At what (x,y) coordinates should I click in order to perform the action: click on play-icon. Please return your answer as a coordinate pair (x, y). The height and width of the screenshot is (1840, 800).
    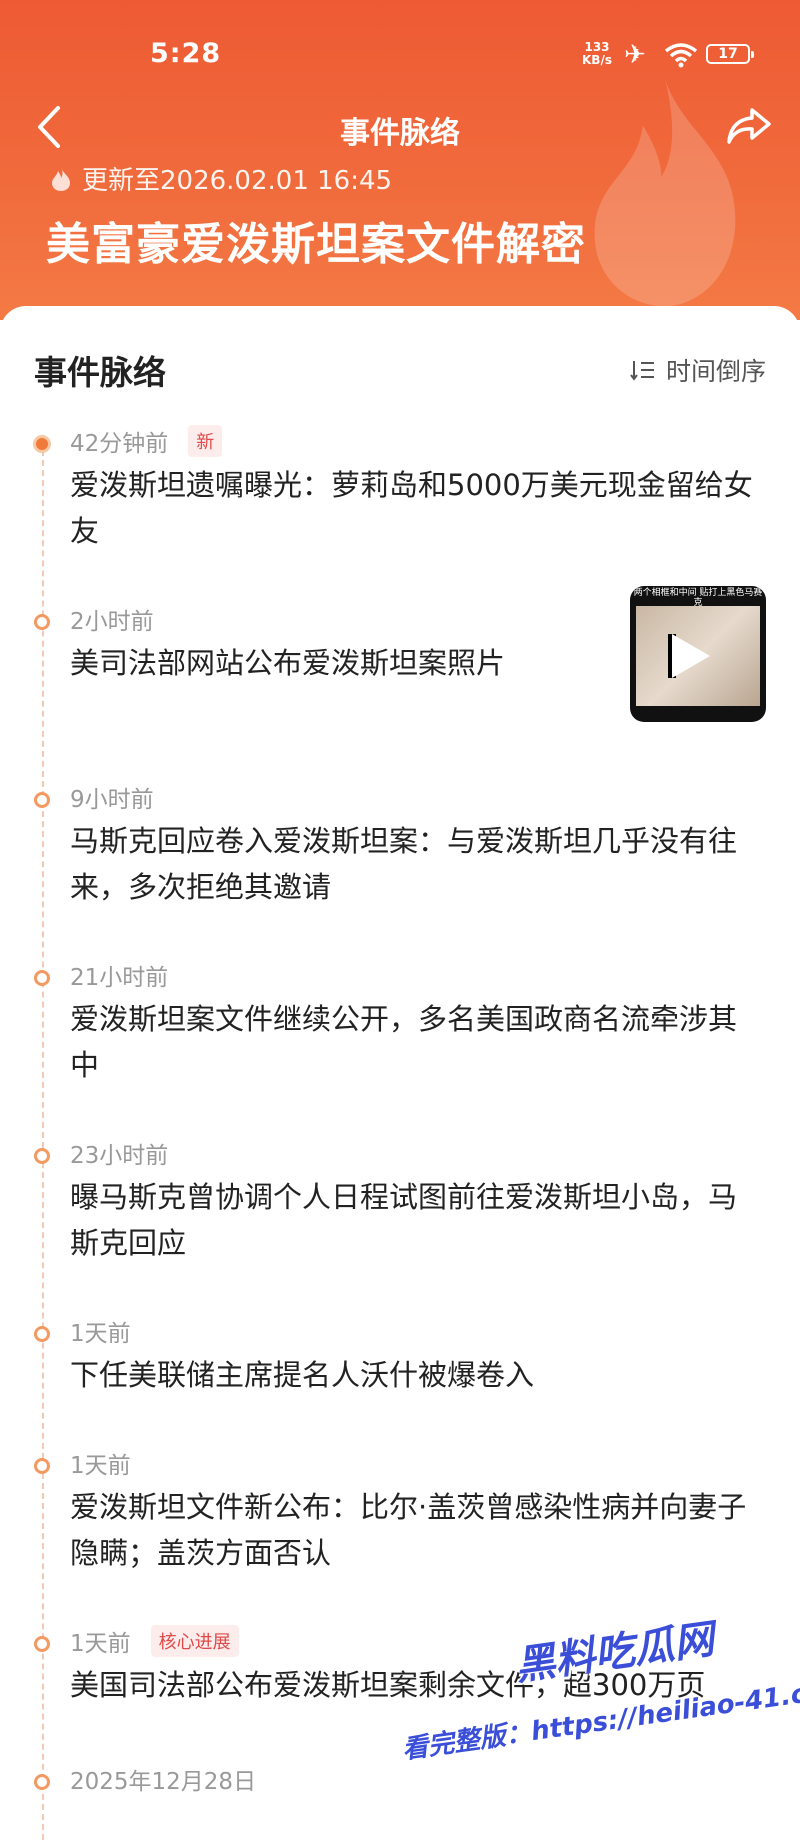
    Looking at the image, I should click on (691, 656).